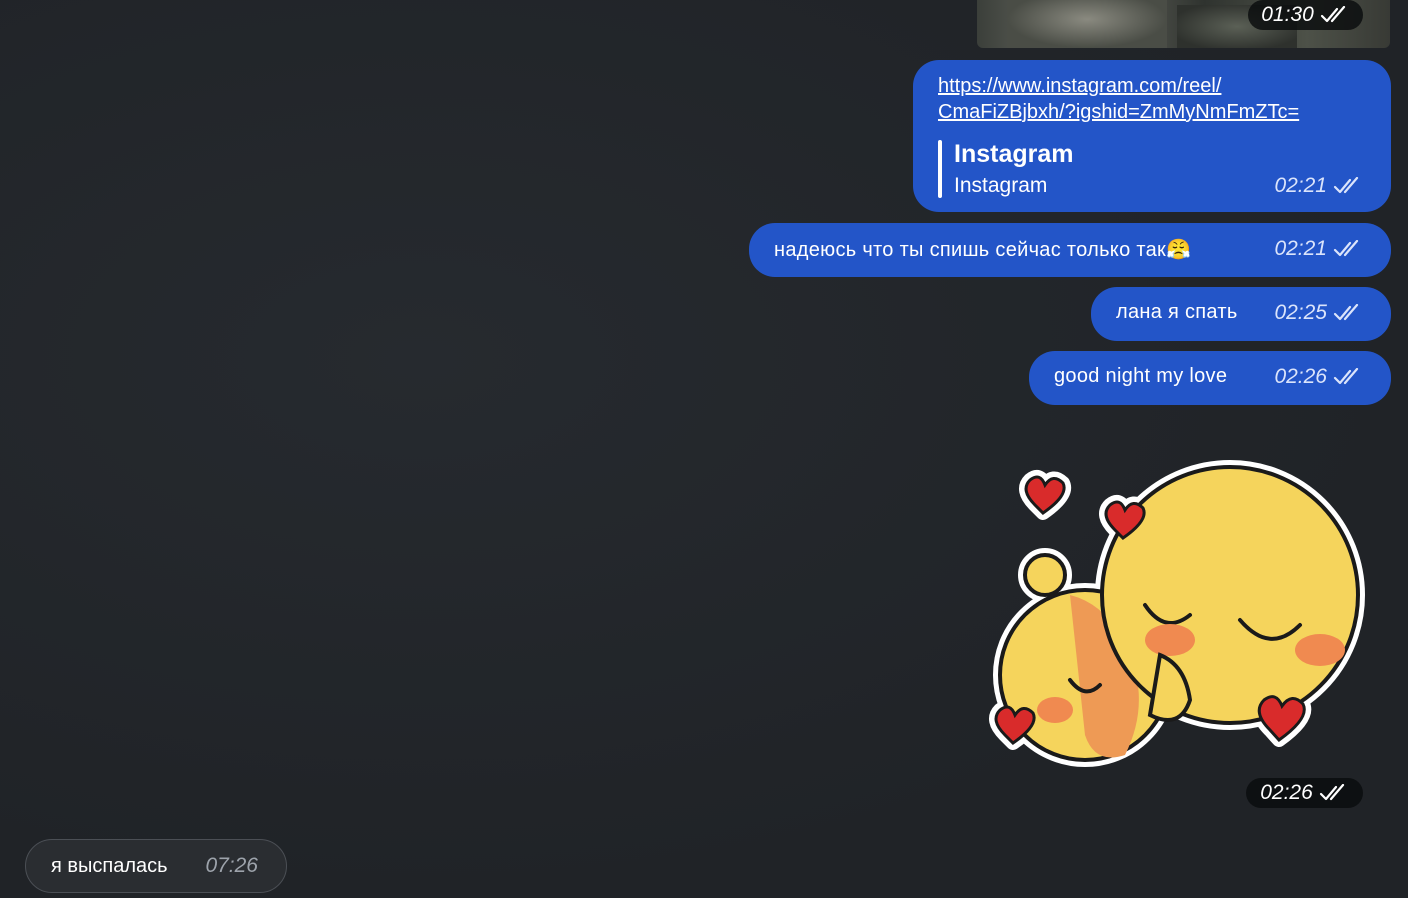  I want to click on message-time: 07:26, so click(231, 865).